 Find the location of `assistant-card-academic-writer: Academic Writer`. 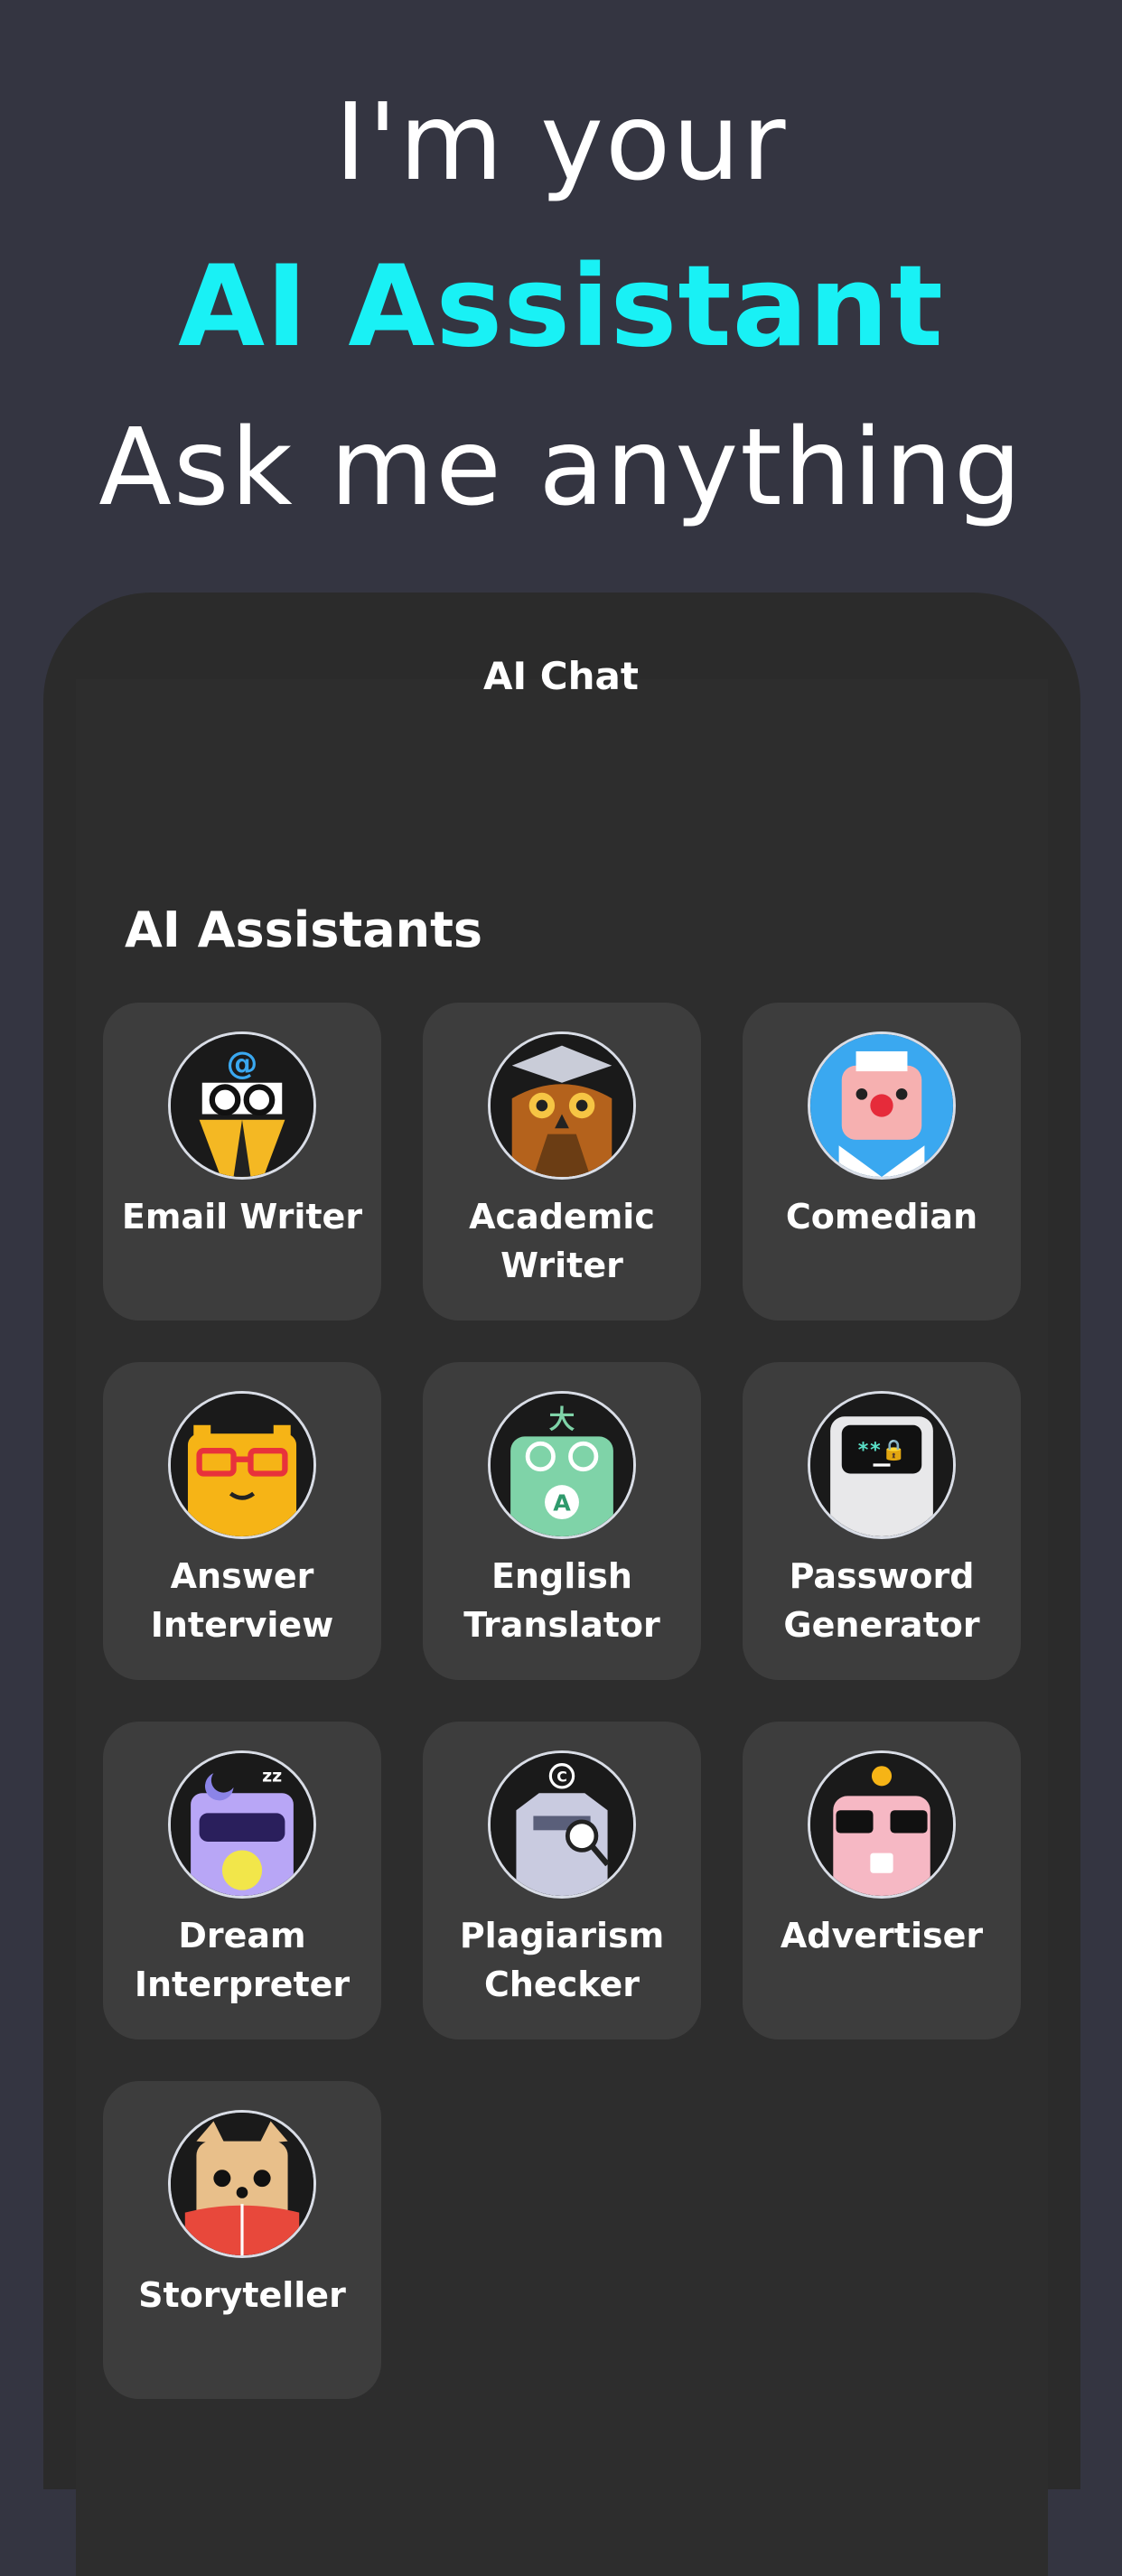

assistant-card-academic-writer: Academic Writer is located at coordinates (562, 1162).